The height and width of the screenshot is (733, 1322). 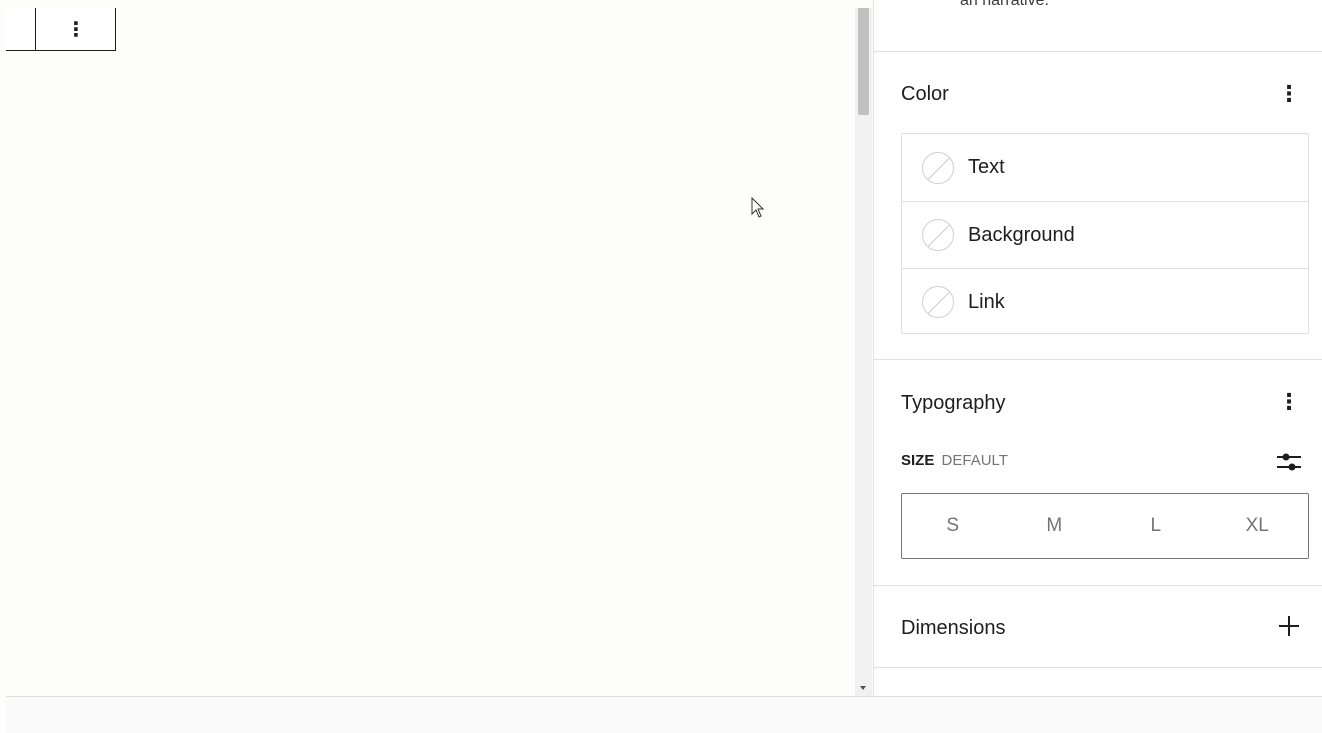 I want to click on color-options-button: ⋮, so click(x=1289, y=94).